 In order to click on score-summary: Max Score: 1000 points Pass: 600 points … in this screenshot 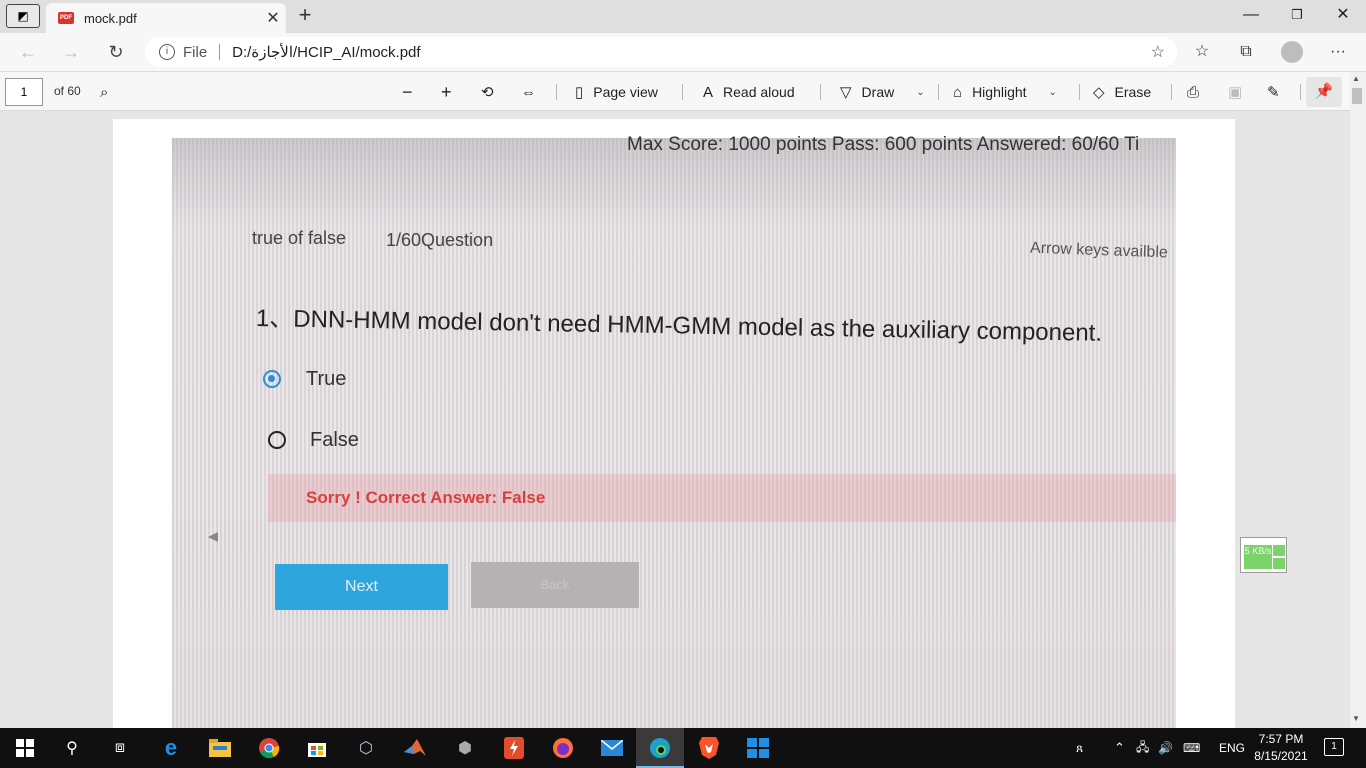, I will do `click(883, 144)`.